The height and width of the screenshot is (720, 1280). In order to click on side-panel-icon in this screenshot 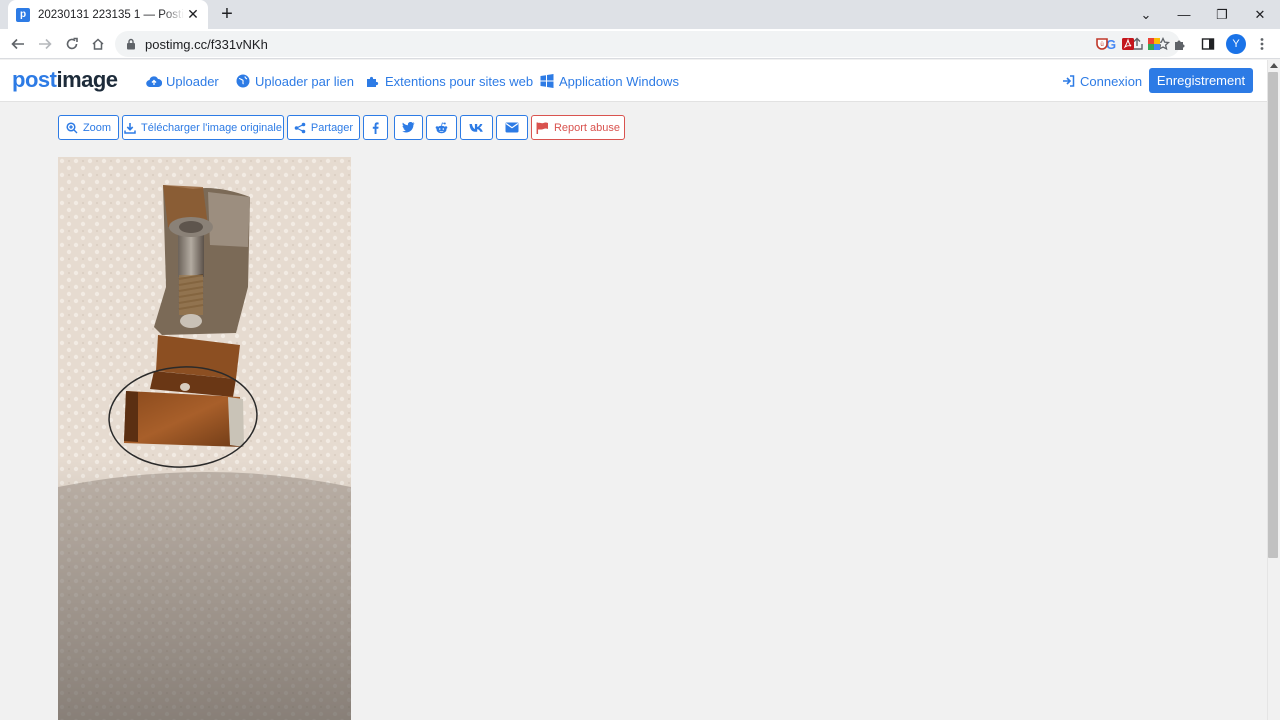, I will do `click(1208, 44)`.